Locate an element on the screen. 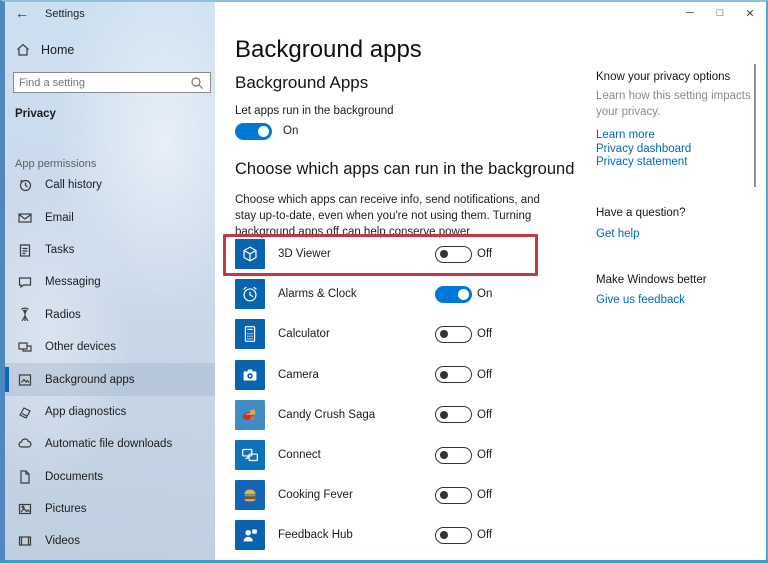  sidebar-item-app-diagnostics: App diagnostics is located at coordinates (110, 412).